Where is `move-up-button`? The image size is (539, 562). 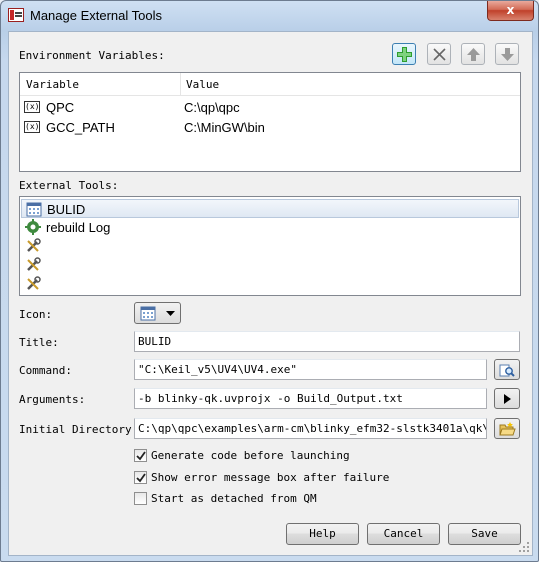
move-up-button is located at coordinates (473, 54).